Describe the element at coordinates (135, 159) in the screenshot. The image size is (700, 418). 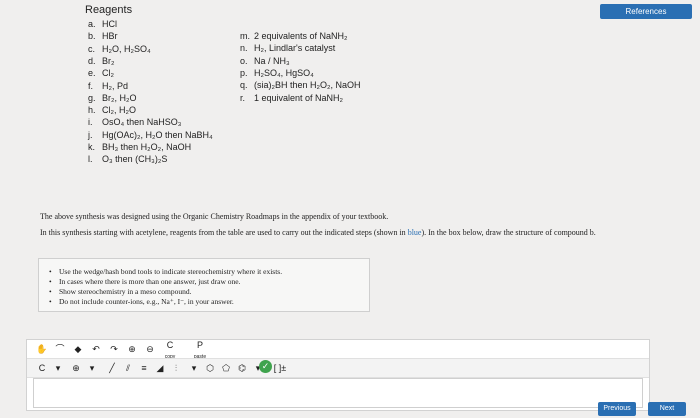
I see `reagent-text: O₃ then (CH₃)₂S` at that location.